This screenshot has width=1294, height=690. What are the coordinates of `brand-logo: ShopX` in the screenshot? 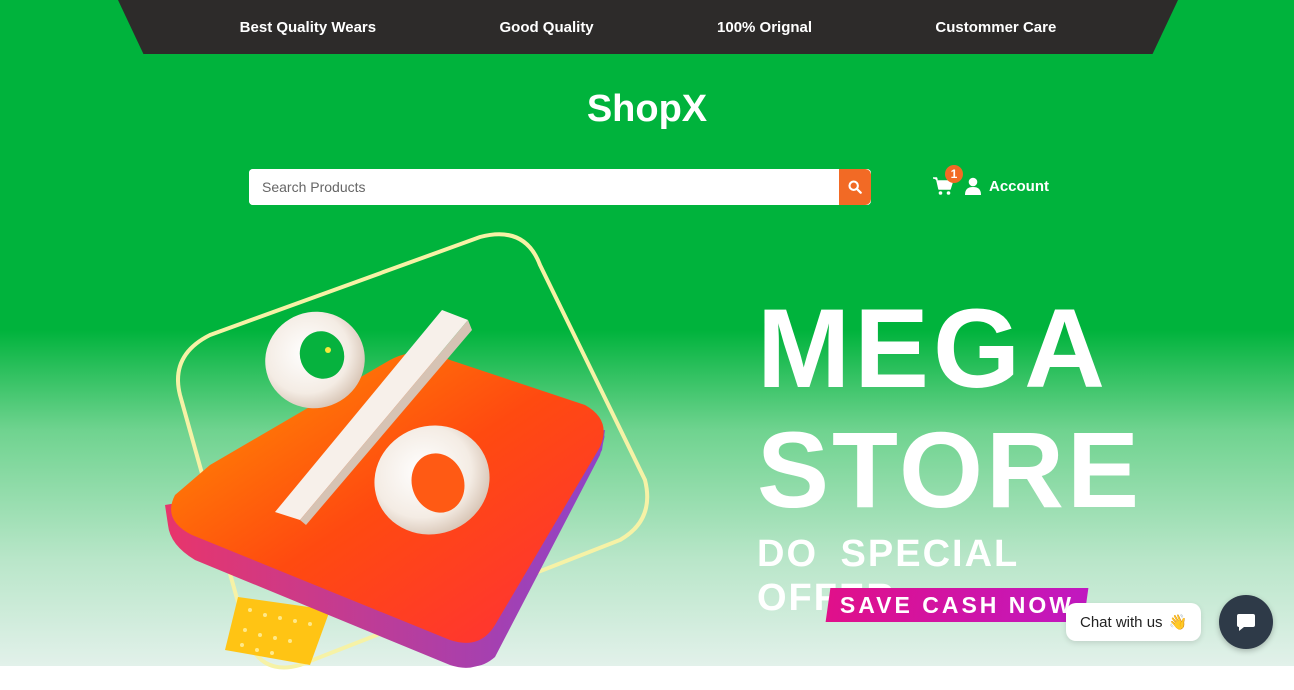 It's located at (647, 109).